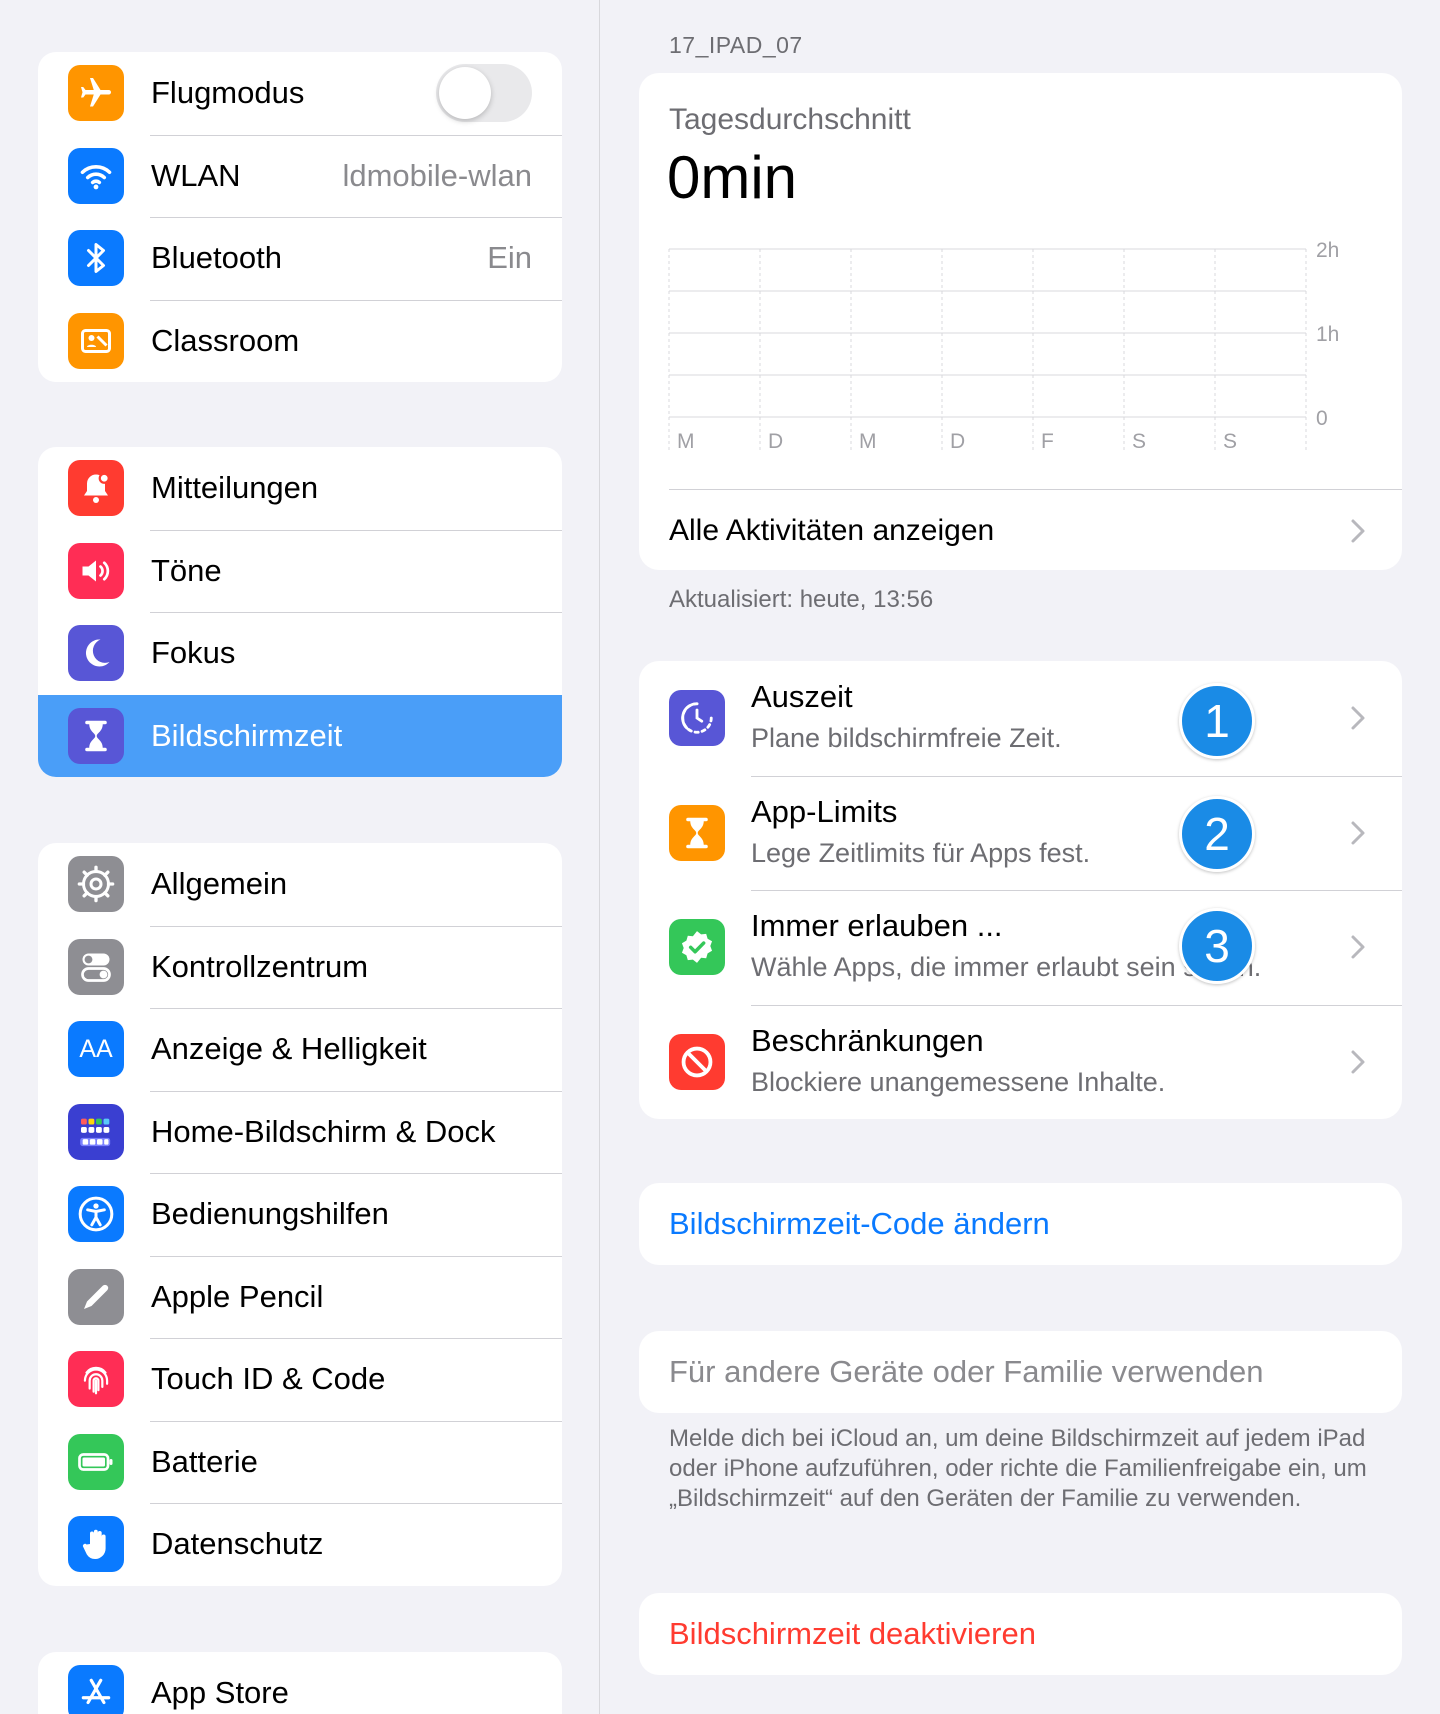 The height and width of the screenshot is (1714, 1440). Describe the element at coordinates (852, 1633) in the screenshot. I see `deactivate-screen-time-label: Bildschirmzeit deaktivieren` at that location.